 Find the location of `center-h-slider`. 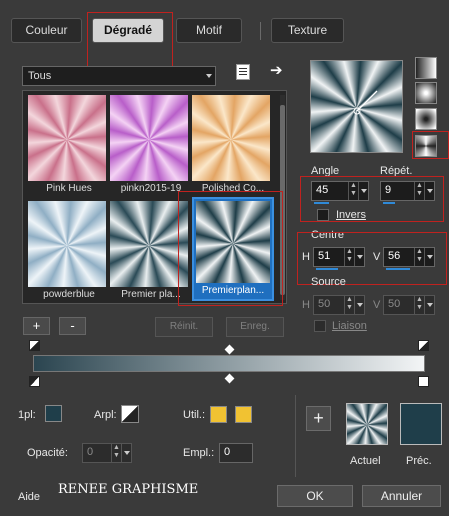

center-h-slider is located at coordinates (327, 269).